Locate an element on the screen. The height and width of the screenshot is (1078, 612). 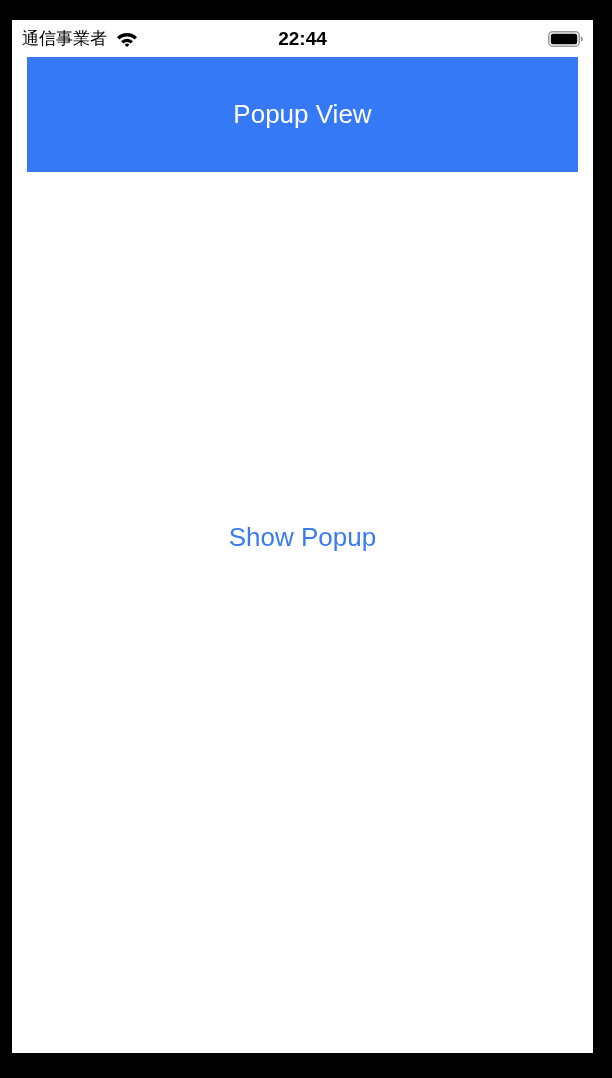
wifi-icon is located at coordinates (127, 38).